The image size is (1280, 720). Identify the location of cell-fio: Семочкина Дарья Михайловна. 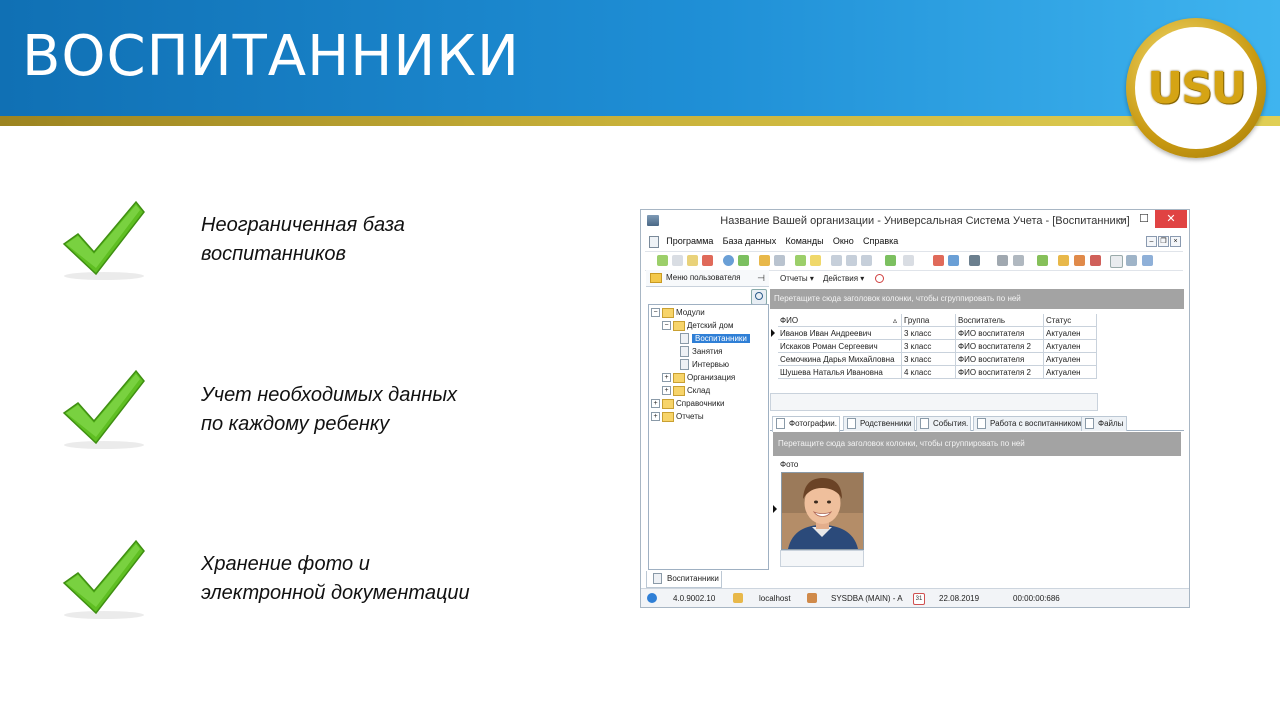
(840, 359).